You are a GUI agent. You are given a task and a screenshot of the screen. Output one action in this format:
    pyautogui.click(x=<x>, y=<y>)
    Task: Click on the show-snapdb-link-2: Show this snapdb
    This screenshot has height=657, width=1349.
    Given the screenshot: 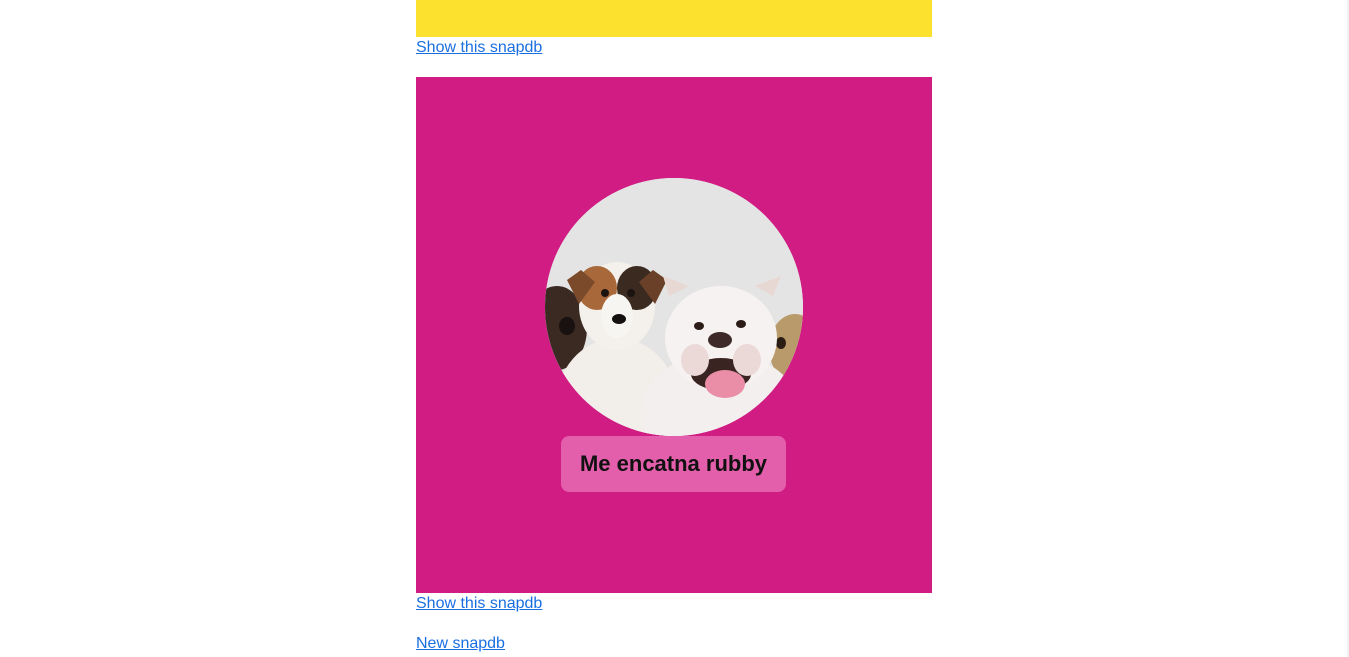 What is the action you would take?
    pyautogui.click(x=479, y=604)
    